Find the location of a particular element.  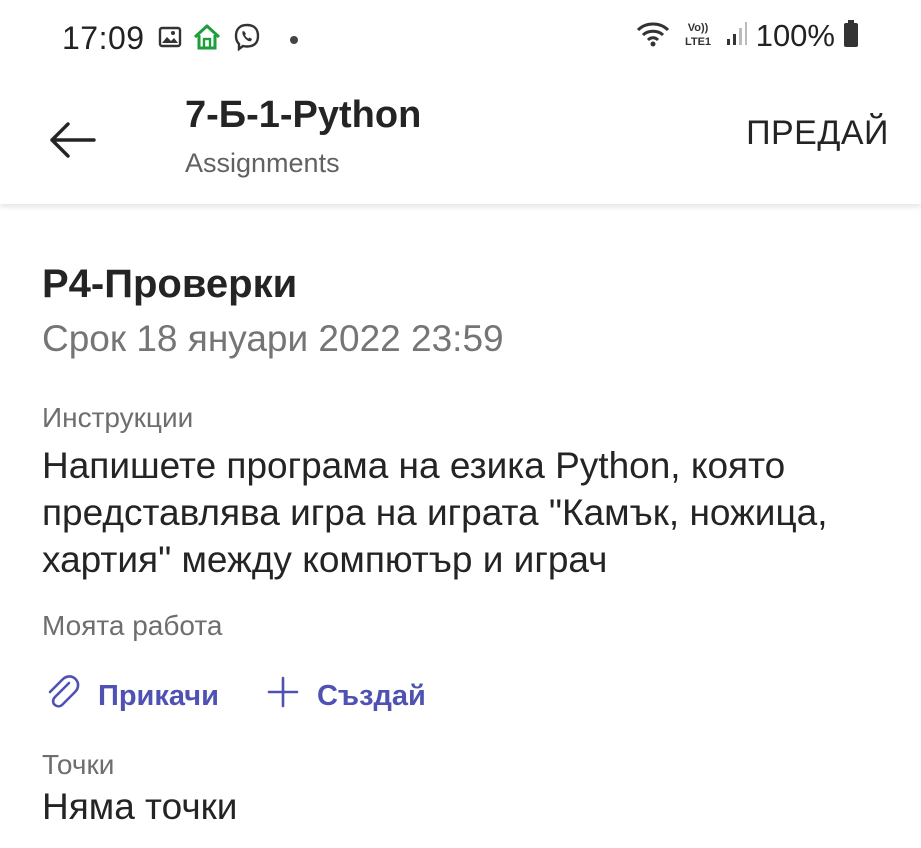

wifi-icon is located at coordinates (653, 36).